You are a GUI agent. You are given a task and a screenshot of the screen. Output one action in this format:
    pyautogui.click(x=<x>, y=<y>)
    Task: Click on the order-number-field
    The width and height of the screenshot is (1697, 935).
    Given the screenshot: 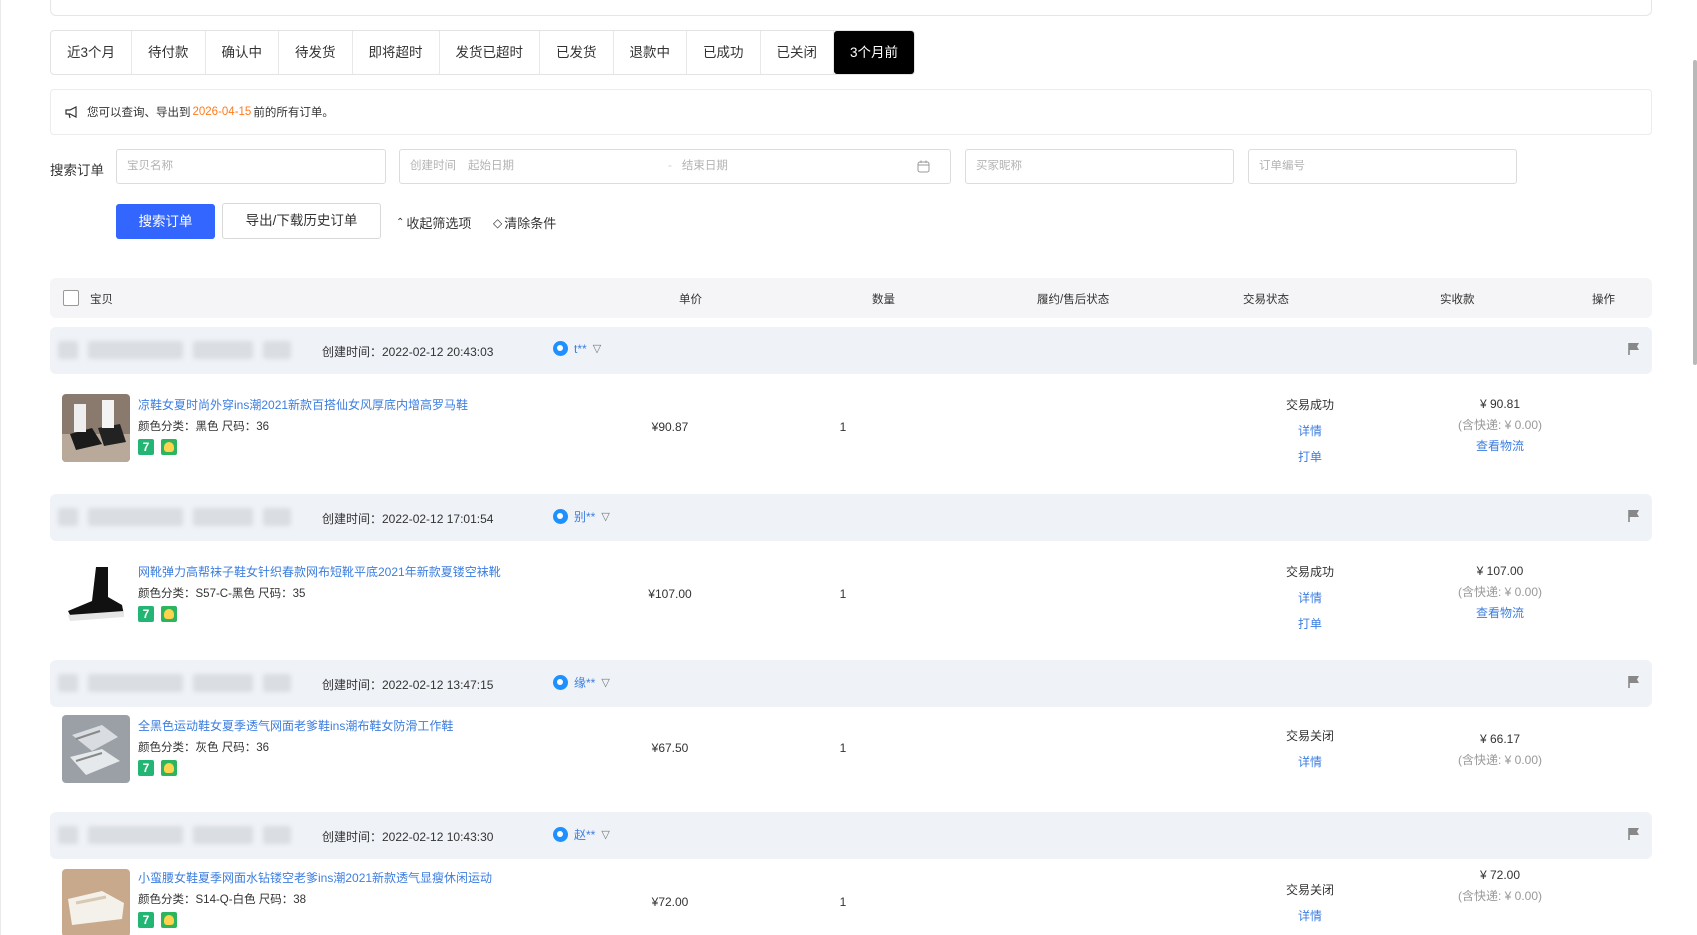 What is the action you would take?
    pyautogui.click(x=1382, y=166)
    